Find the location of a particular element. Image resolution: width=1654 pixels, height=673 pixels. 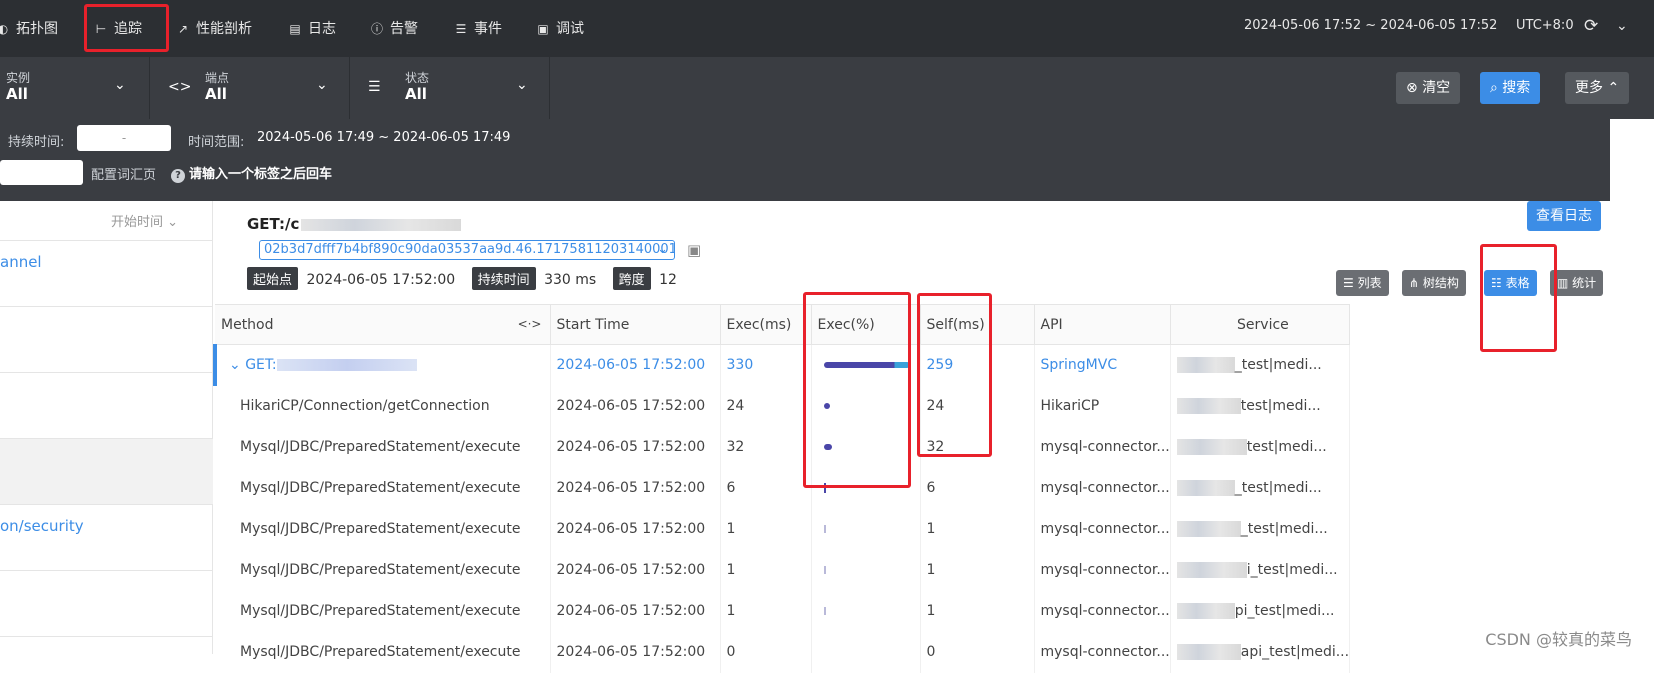

duration-input: - is located at coordinates (124, 138).